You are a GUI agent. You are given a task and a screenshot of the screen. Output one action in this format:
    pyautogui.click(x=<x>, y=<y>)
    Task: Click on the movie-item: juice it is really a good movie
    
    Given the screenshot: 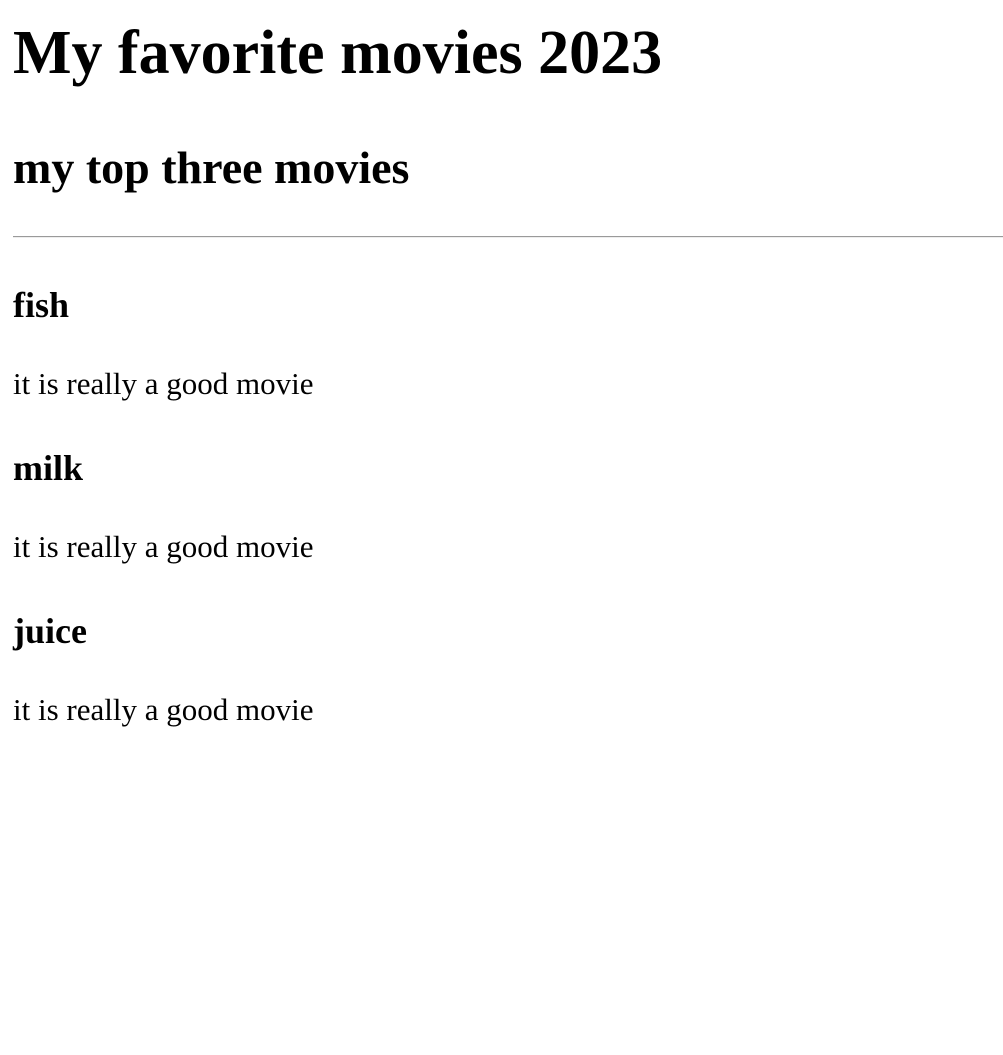 What is the action you would take?
    pyautogui.click(x=463, y=683)
    